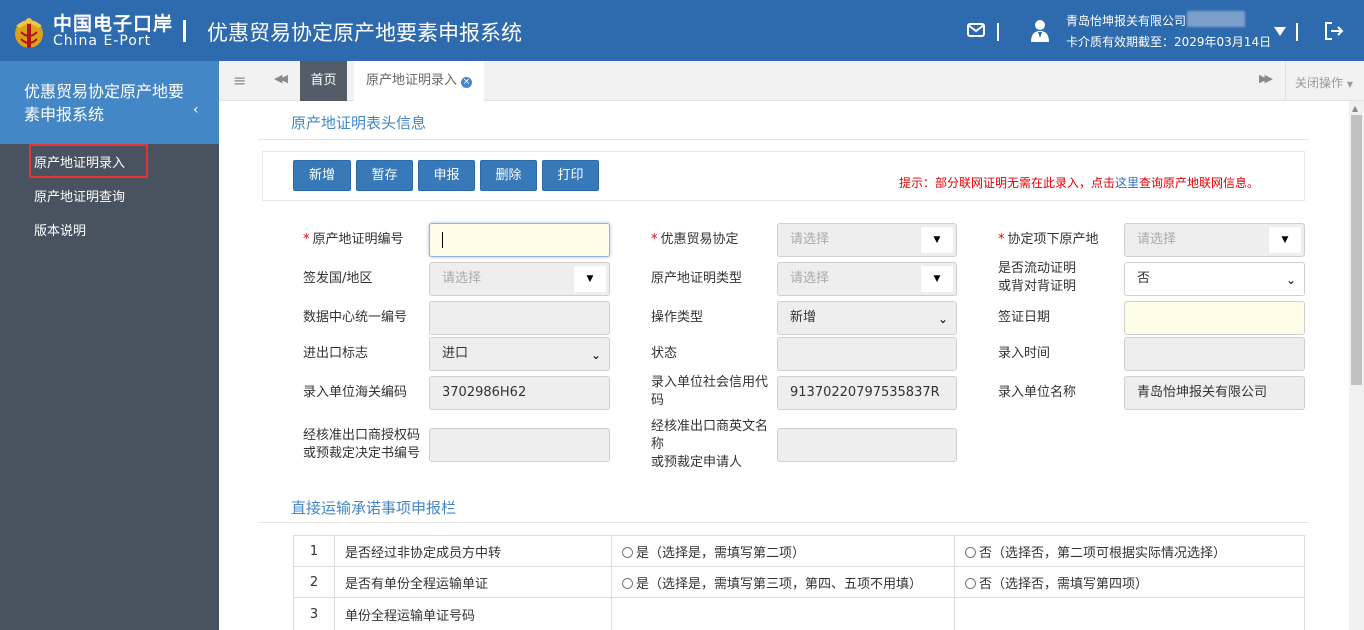 This screenshot has height=630, width=1364. I want to click on scrollbar-thumb, so click(1356, 250).